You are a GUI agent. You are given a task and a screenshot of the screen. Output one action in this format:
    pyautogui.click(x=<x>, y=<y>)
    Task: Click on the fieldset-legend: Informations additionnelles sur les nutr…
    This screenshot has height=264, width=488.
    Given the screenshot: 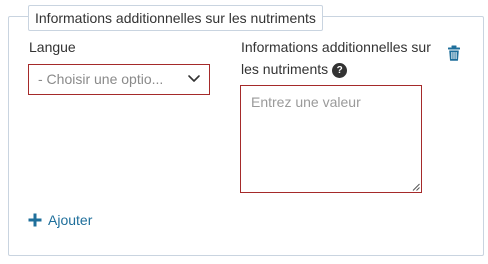 What is the action you would take?
    pyautogui.click(x=175, y=18)
    